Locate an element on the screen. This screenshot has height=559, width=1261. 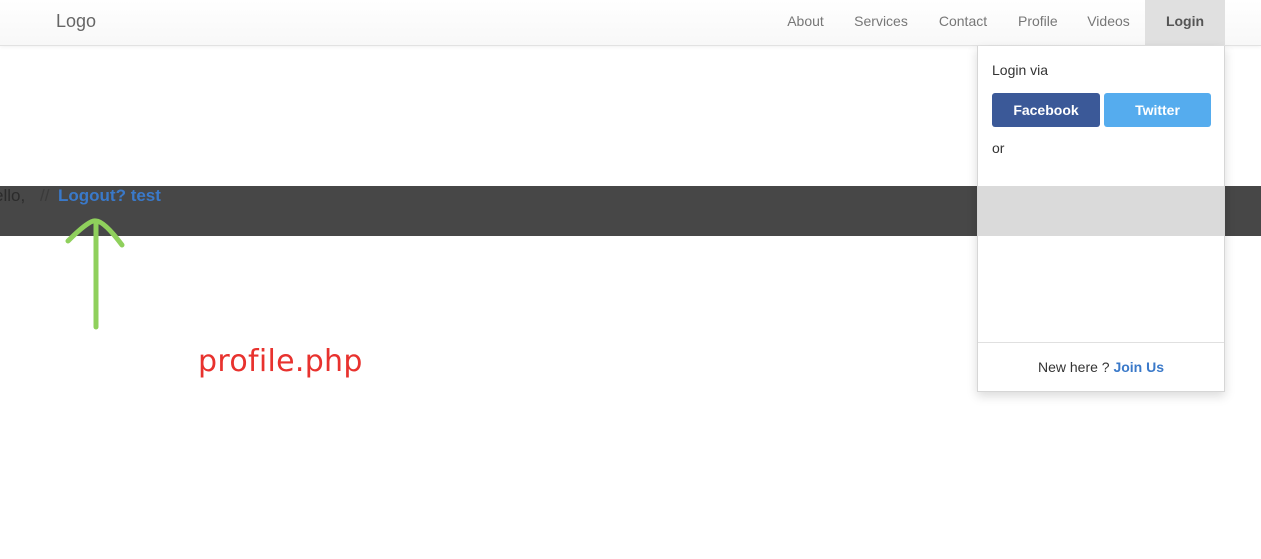
nav-about: About is located at coordinates (805, 22).